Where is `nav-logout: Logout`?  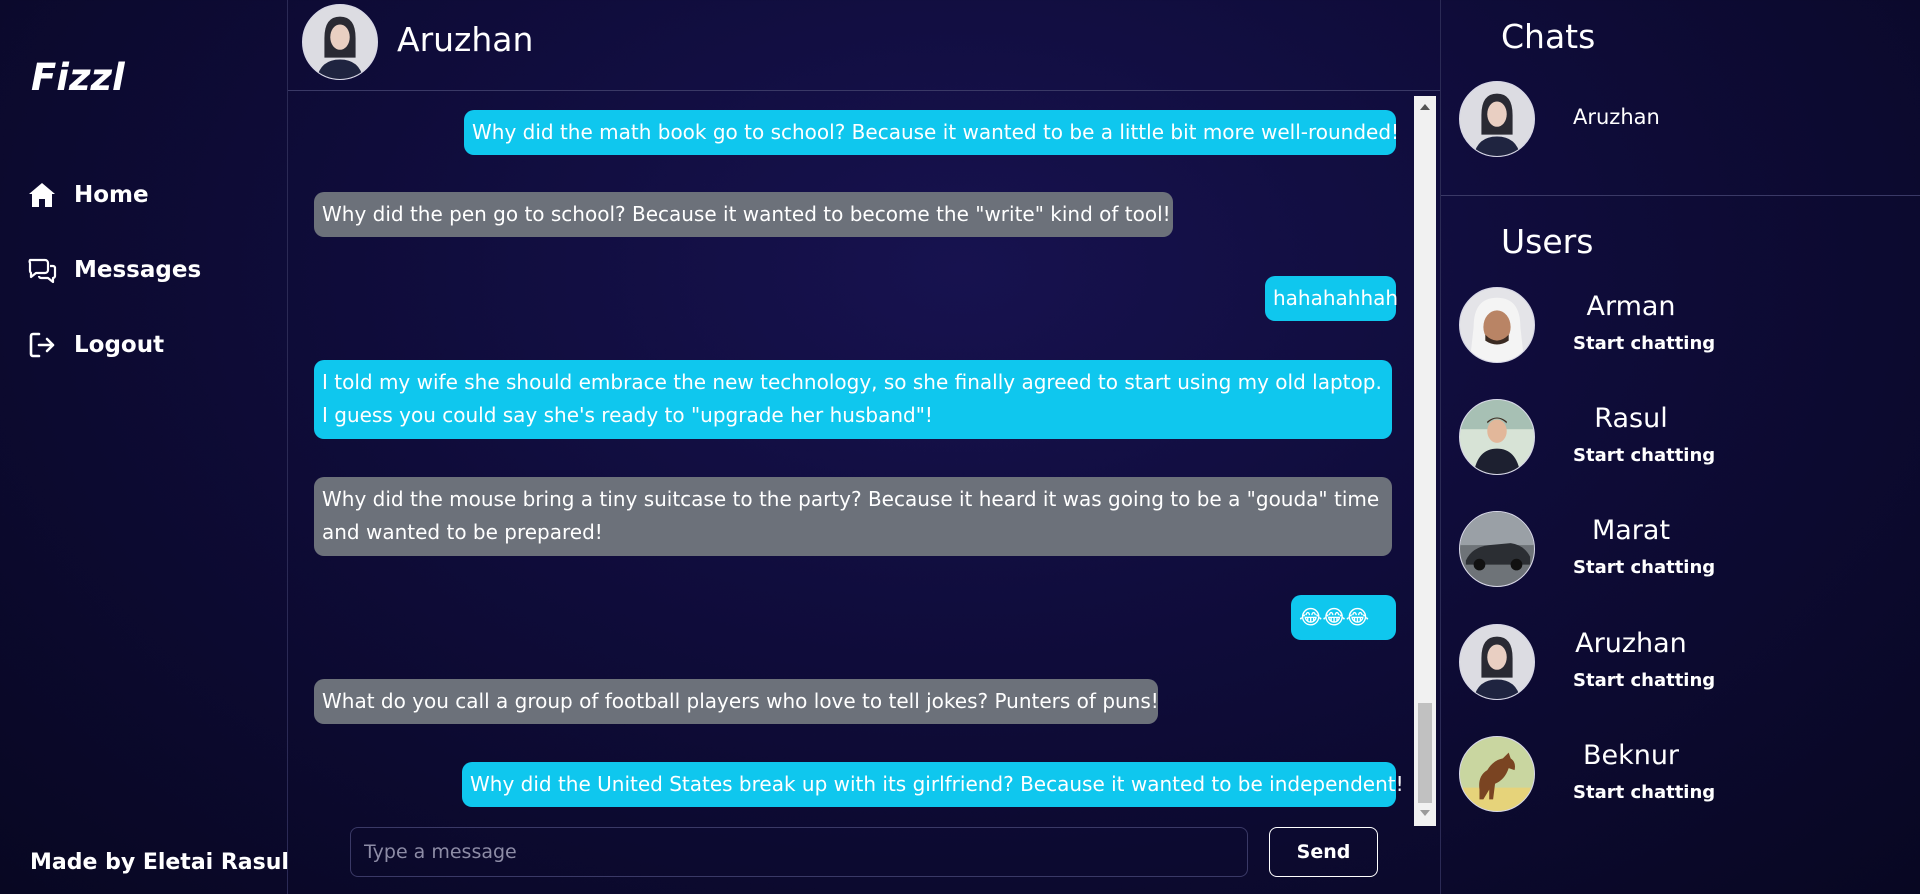 nav-logout: Logout is located at coordinates (95, 345).